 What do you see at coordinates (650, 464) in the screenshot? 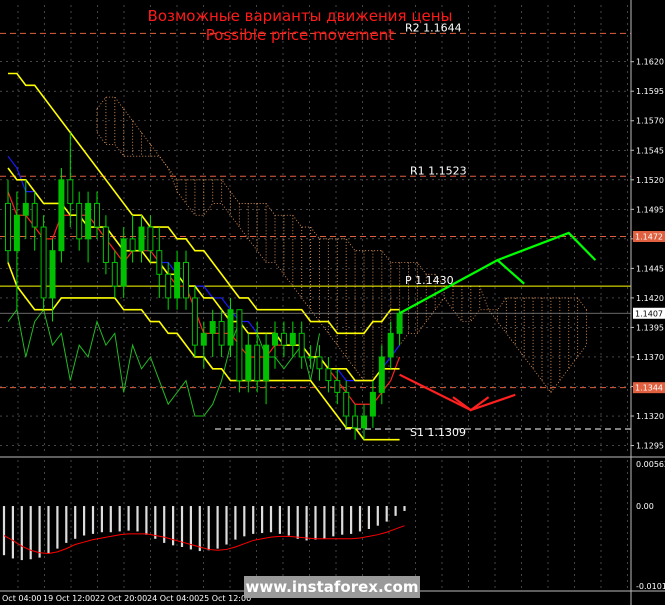
I see `macd-tick-label: 0.00562` at bounding box center [650, 464].